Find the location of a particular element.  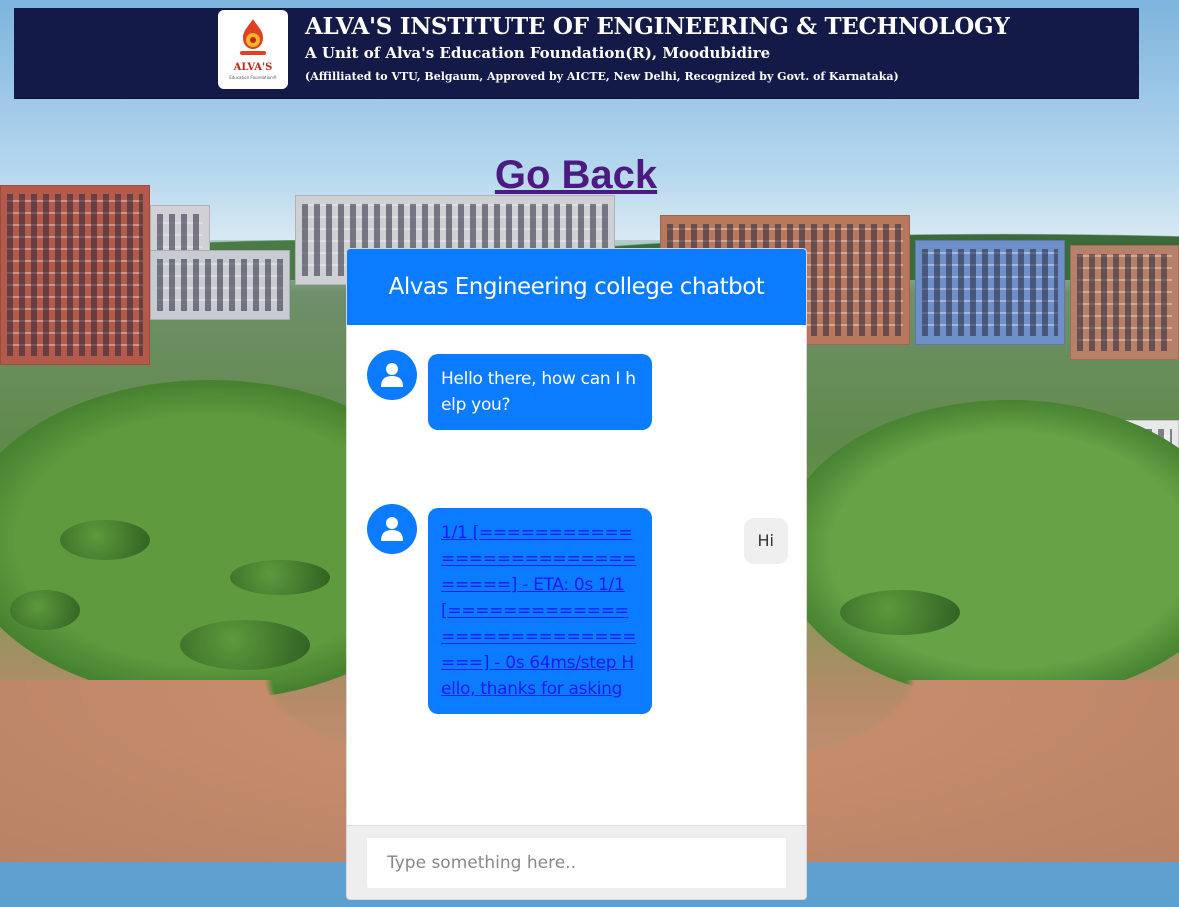

user-message: Hi is located at coordinates (765, 541).